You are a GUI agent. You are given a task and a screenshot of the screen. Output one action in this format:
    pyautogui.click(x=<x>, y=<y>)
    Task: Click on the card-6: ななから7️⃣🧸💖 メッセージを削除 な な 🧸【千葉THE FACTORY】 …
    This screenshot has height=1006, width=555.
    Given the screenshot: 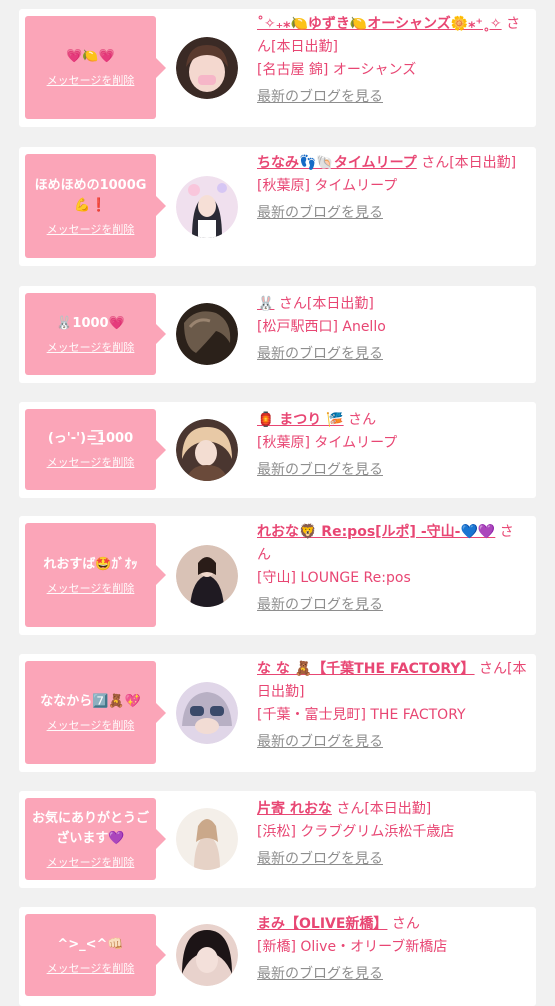 What is the action you would take?
    pyautogui.click(x=277, y=713)
    